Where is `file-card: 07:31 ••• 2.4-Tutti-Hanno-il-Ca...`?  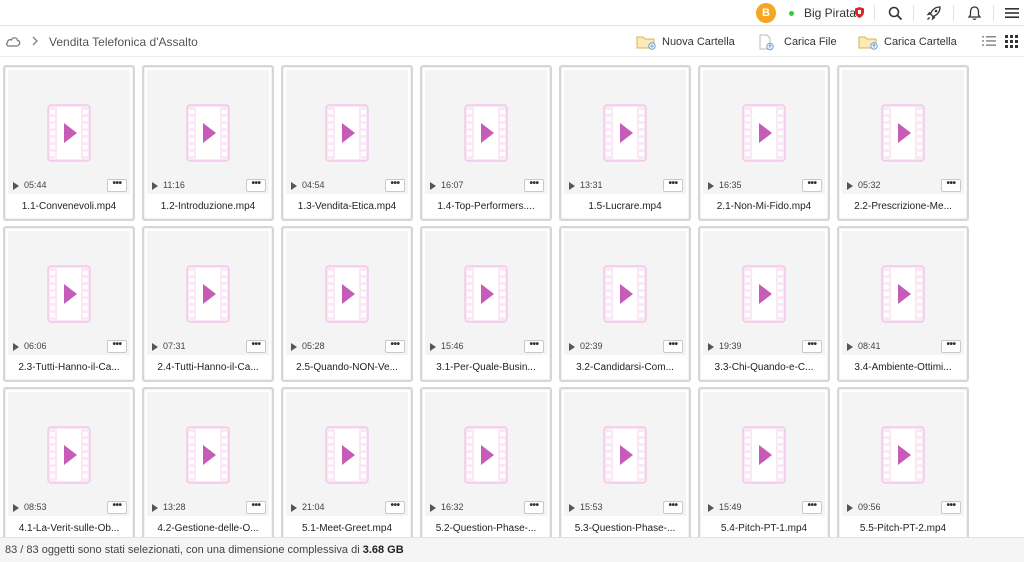
file-card: 07:31 ••• 2.4-Tutti-Hanno-il-Ca... is located at coordinates (208, 304).